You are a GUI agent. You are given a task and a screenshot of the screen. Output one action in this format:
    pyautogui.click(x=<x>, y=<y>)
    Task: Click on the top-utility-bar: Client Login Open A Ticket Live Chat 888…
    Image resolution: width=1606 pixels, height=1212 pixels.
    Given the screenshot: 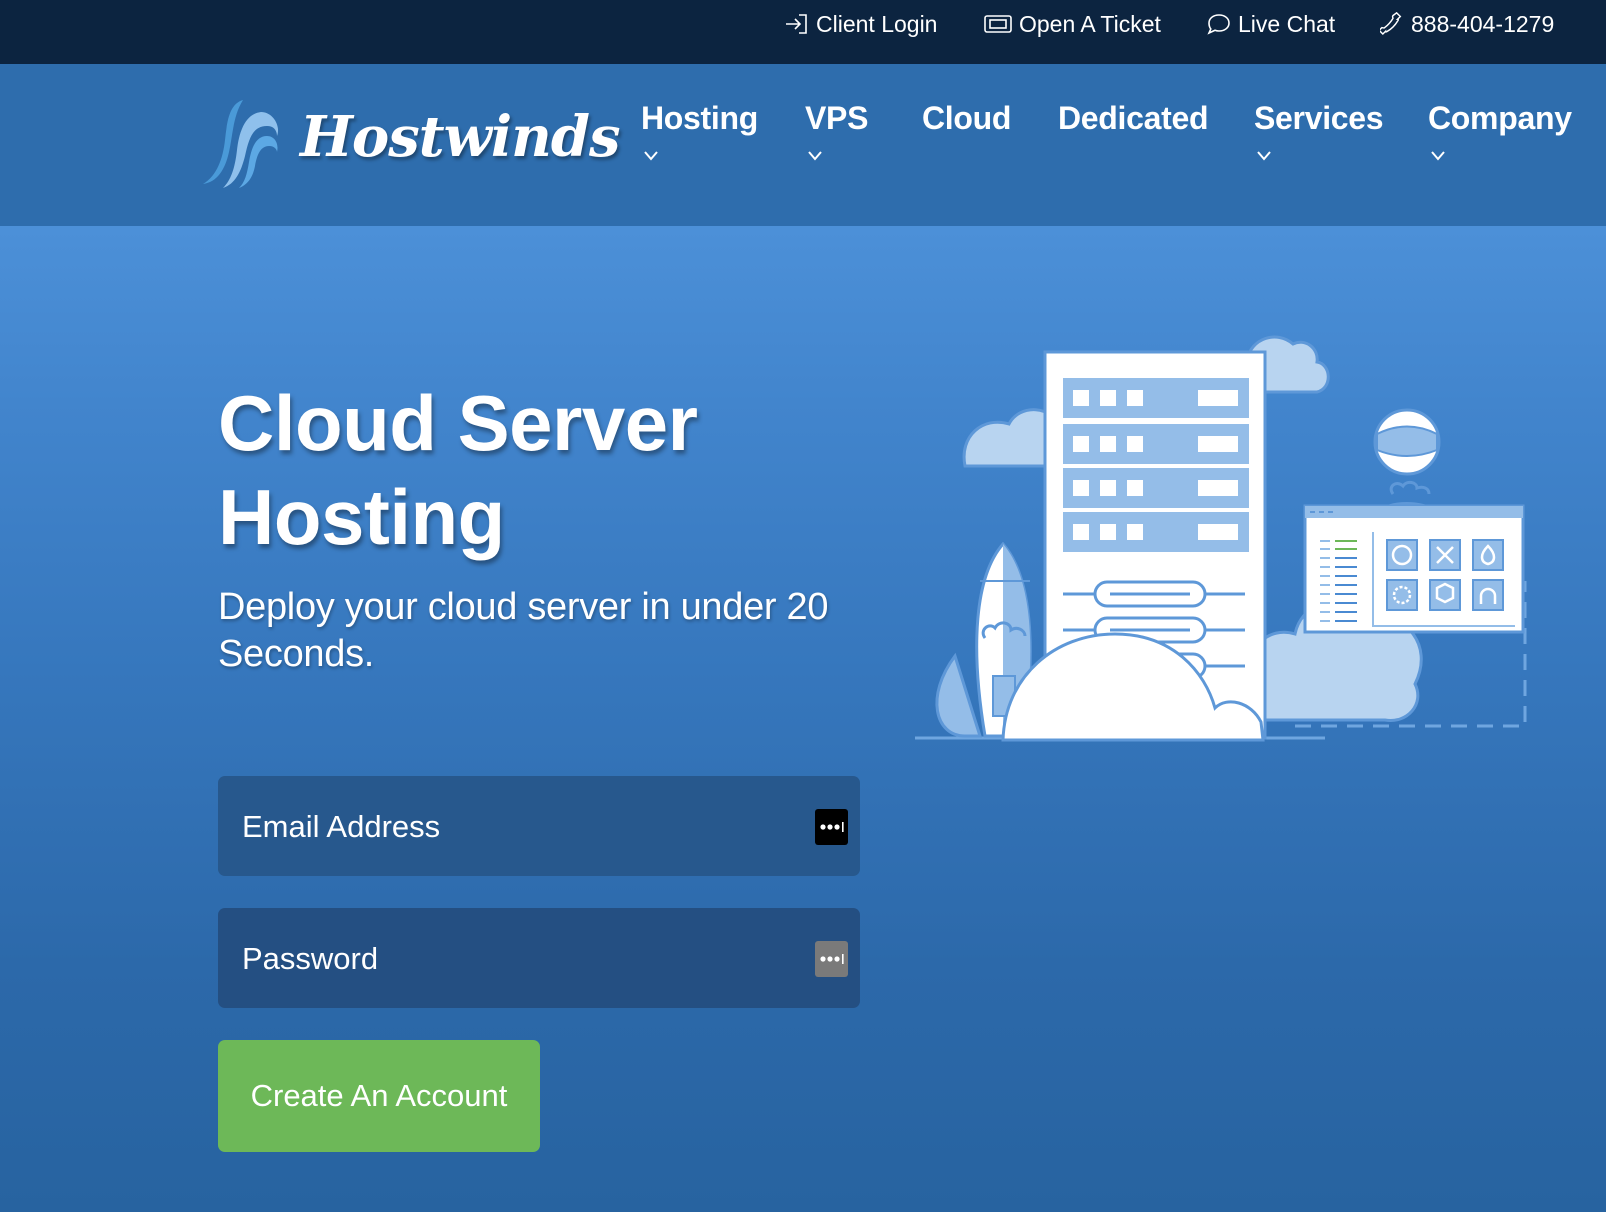 What is the action you would take?
    pyautogui.click(x=803, y=32)
    